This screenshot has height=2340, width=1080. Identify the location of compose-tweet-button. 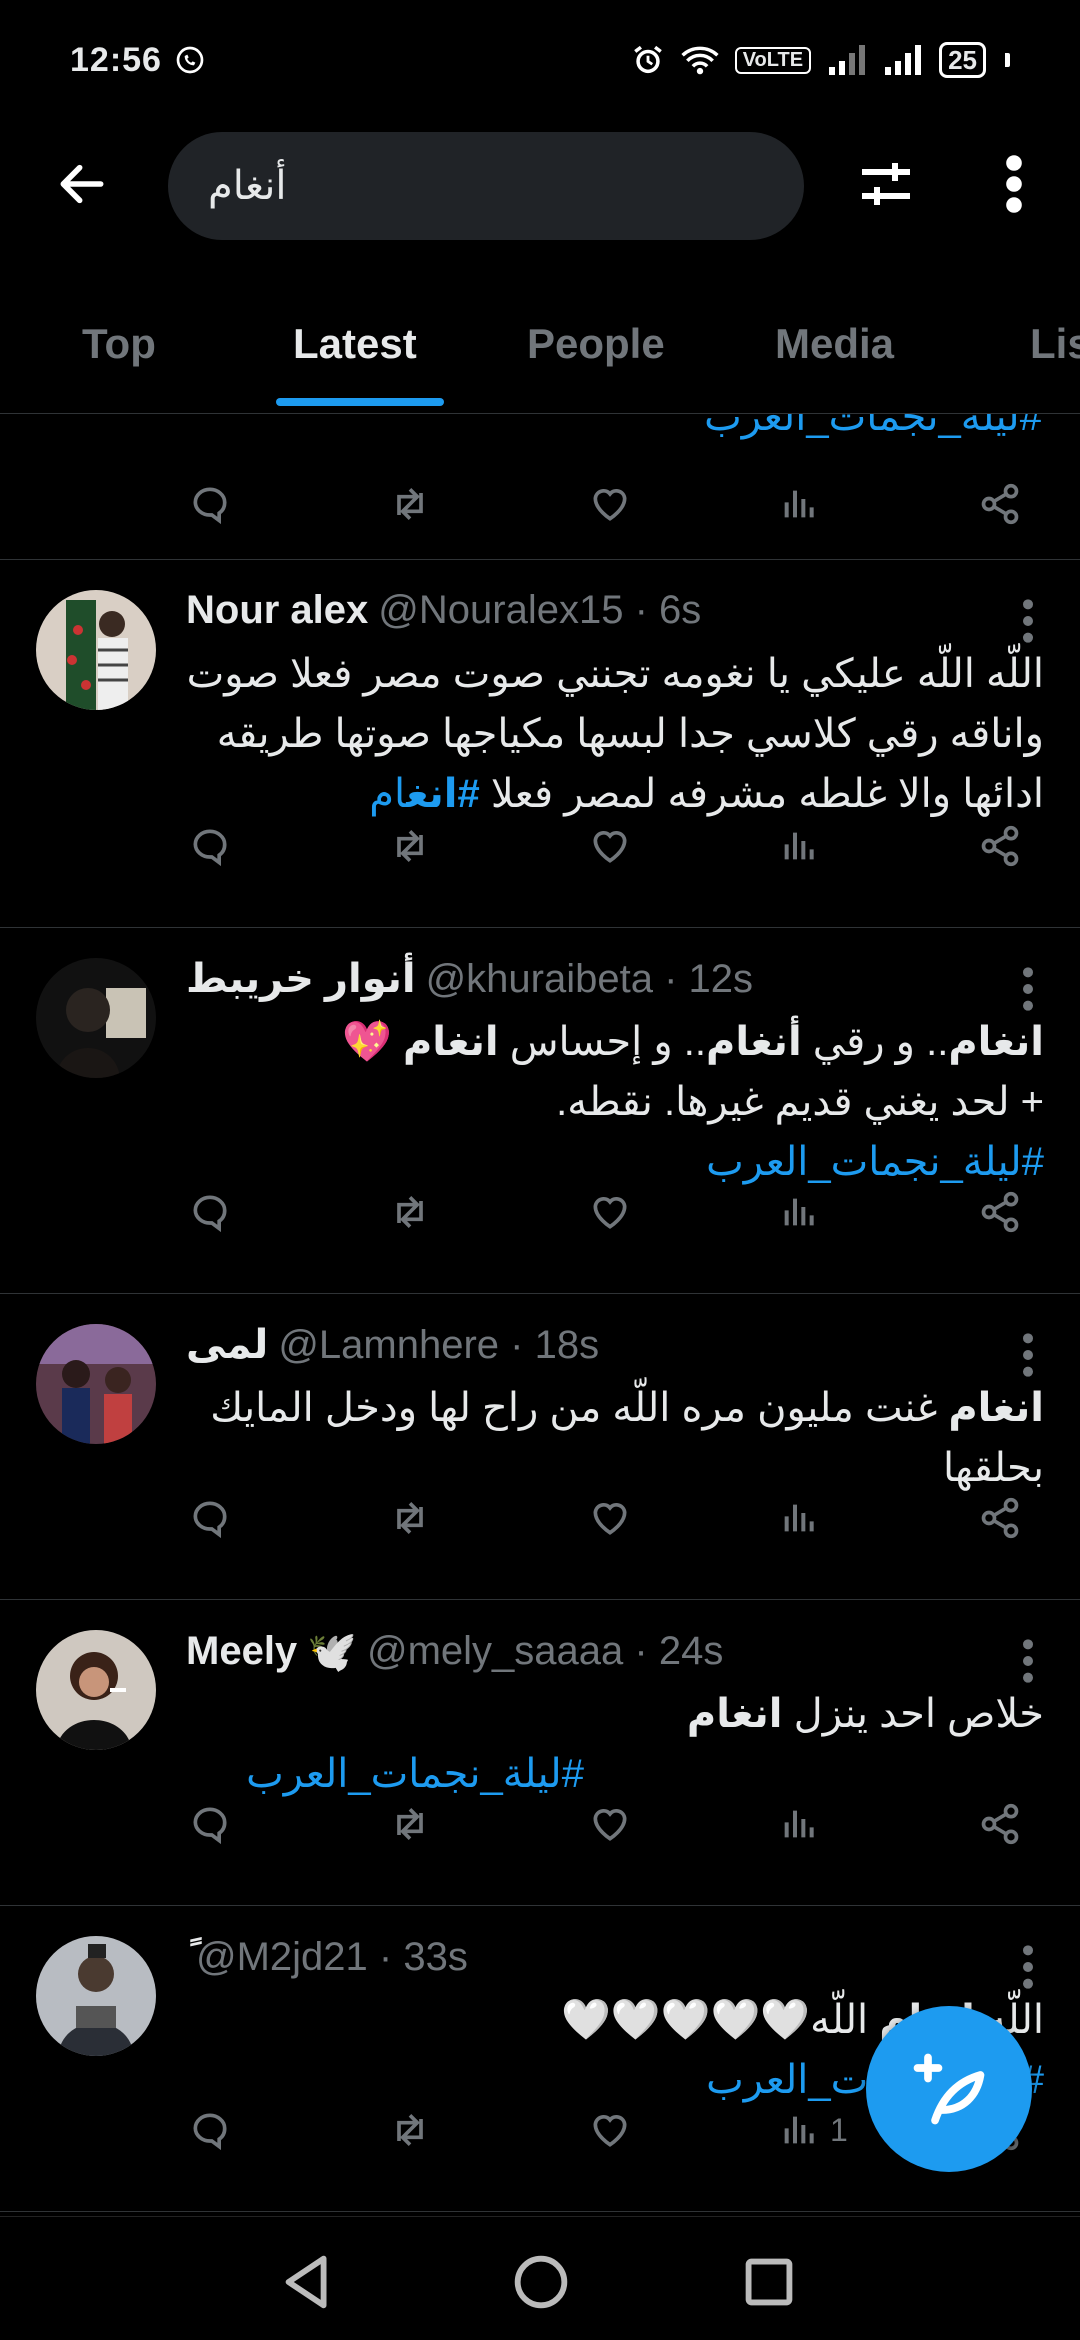
(949, 2089).